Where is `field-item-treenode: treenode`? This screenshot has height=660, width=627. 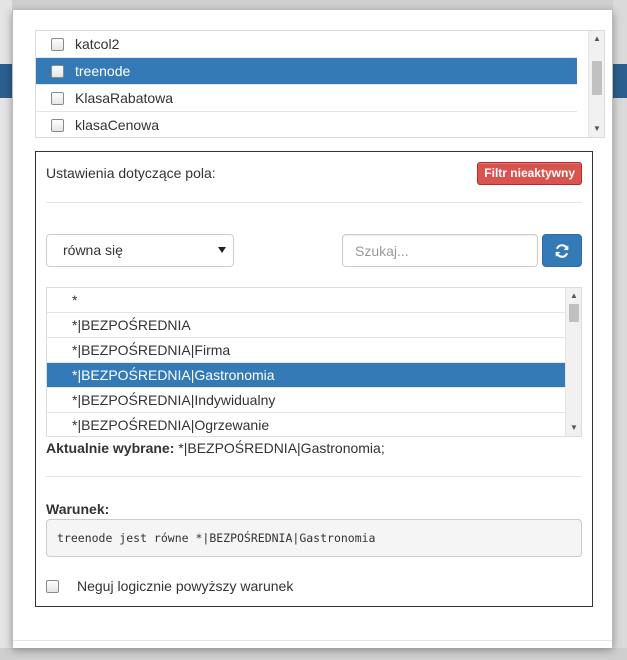
field-item-treenode: treenode is located at coordinates (306, 71).